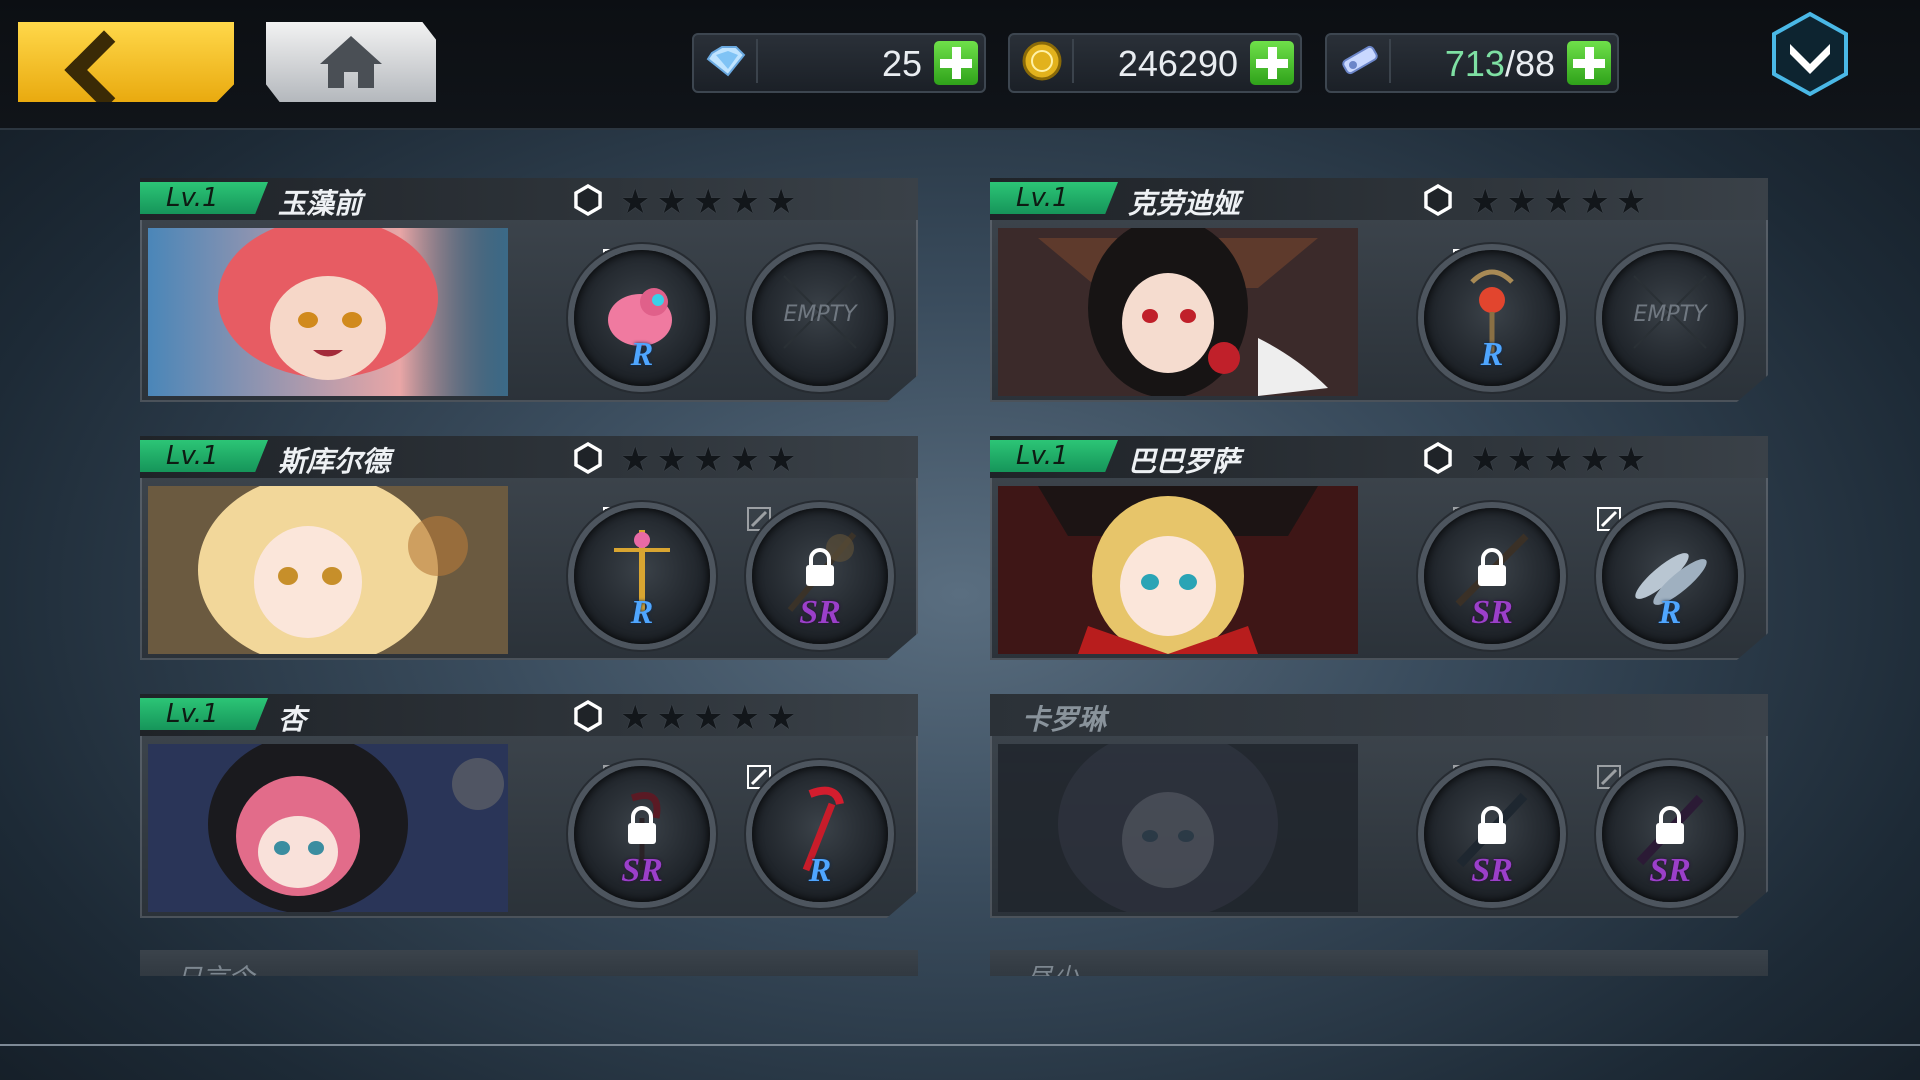 This screenshot has height=1080, width=1920. What do you see at coordinates (529, 548) in the screenshot?
I see `character-card: Lv.1 斯库尔德 ★★★★★ R SR` at bounding box center [529, 548].